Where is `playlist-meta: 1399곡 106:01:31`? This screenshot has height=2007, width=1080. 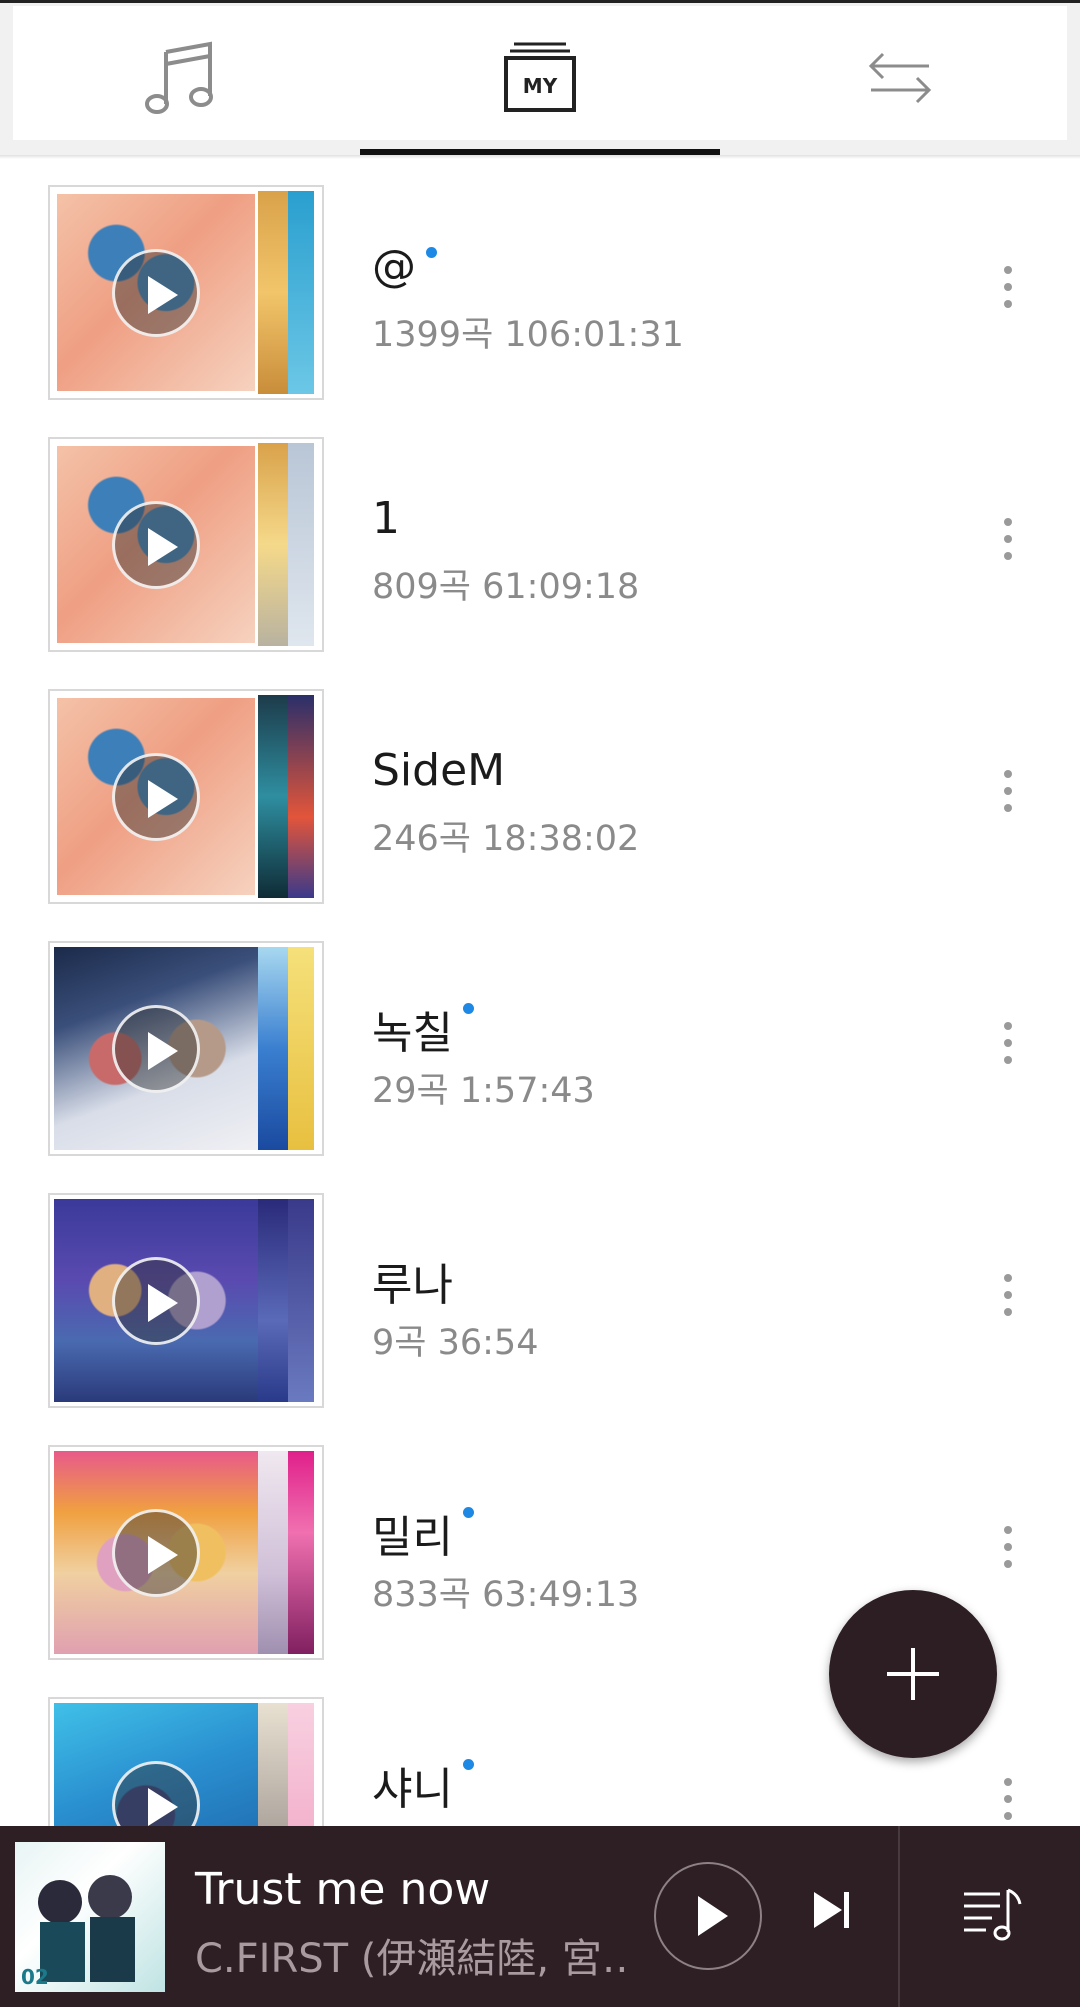
playlist-meta: 1399곡 106:01:31 is located at coordinates (528, 335).